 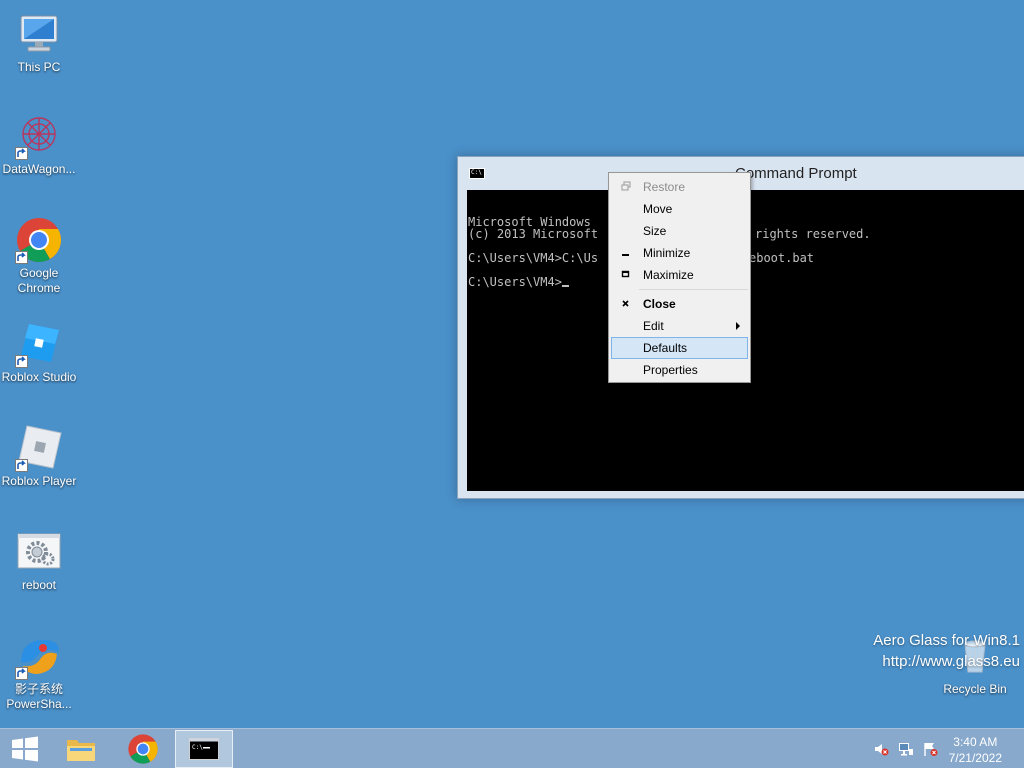 I want to click on menu-item-minimize: Minimize, so click(x=679, y=253).